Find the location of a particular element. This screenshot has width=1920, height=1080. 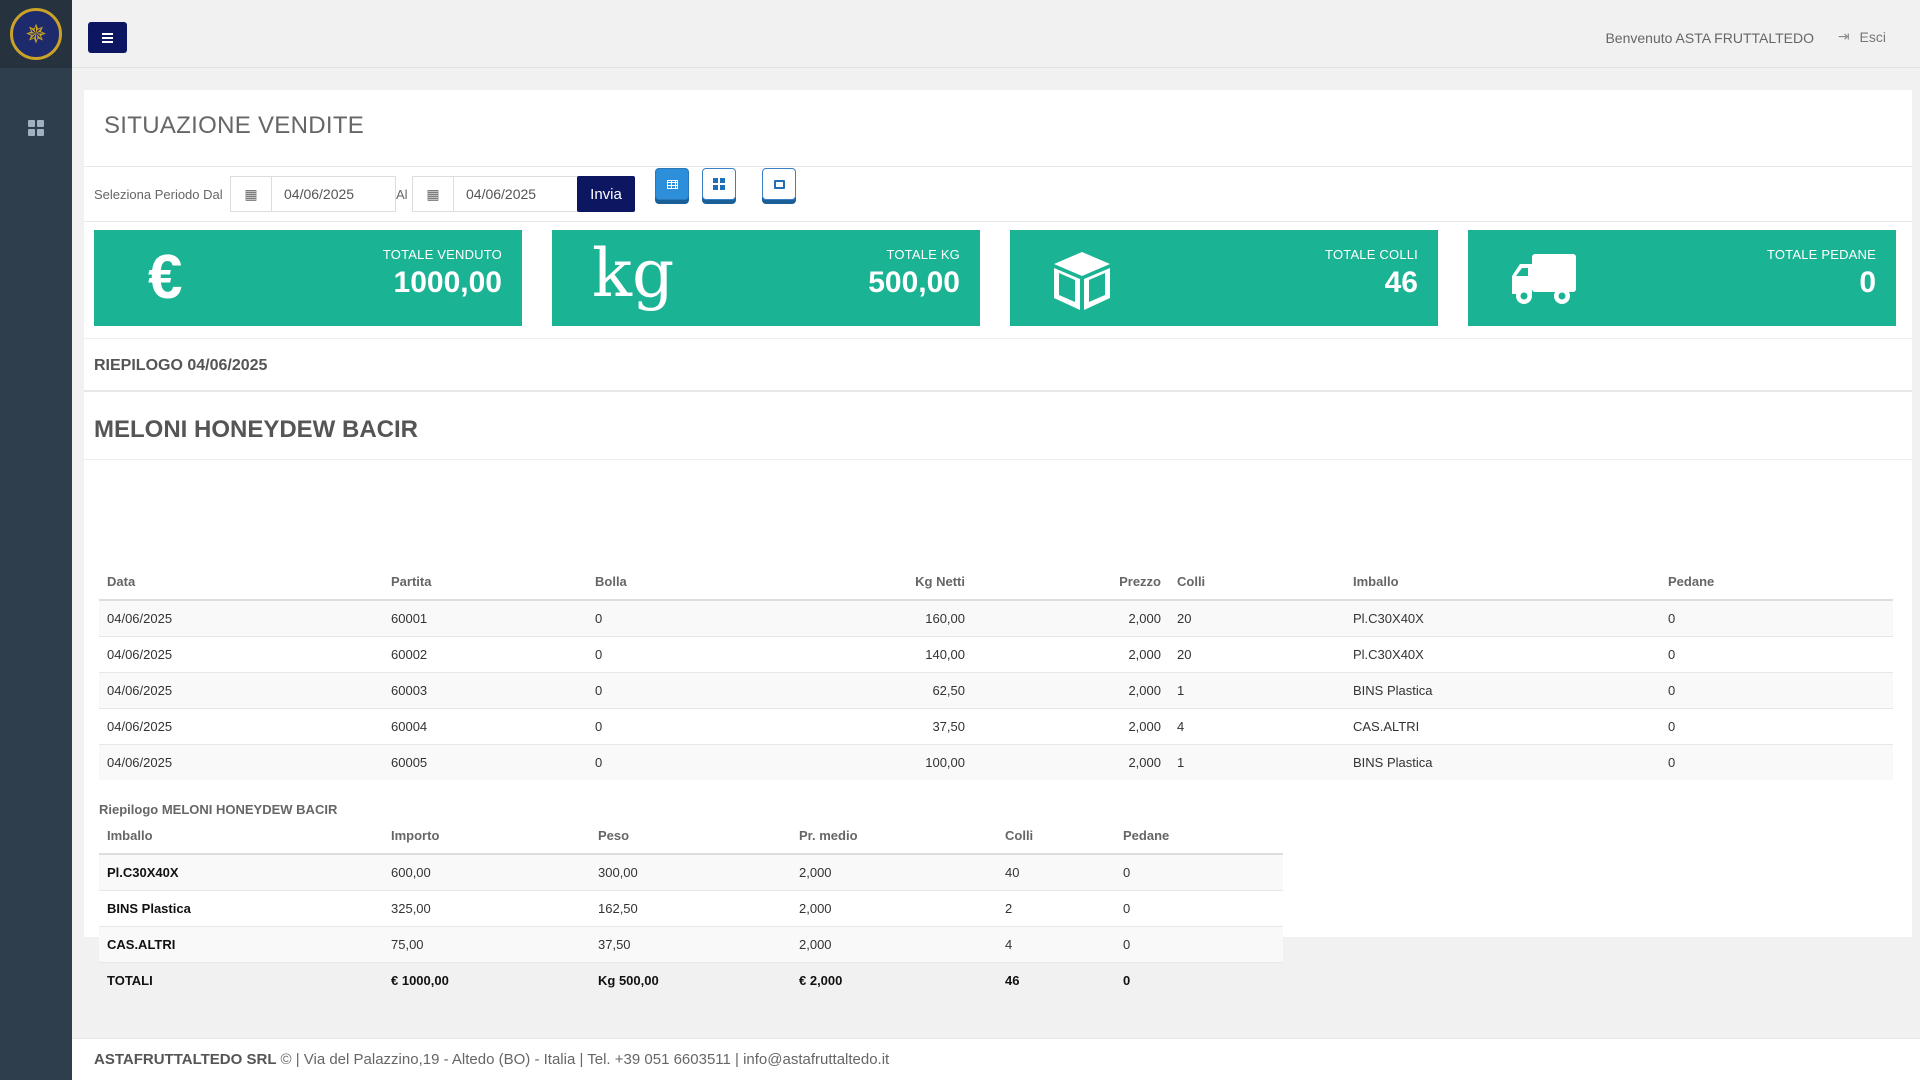

column-header: Kg Netti is located at coordinates (873, 582).